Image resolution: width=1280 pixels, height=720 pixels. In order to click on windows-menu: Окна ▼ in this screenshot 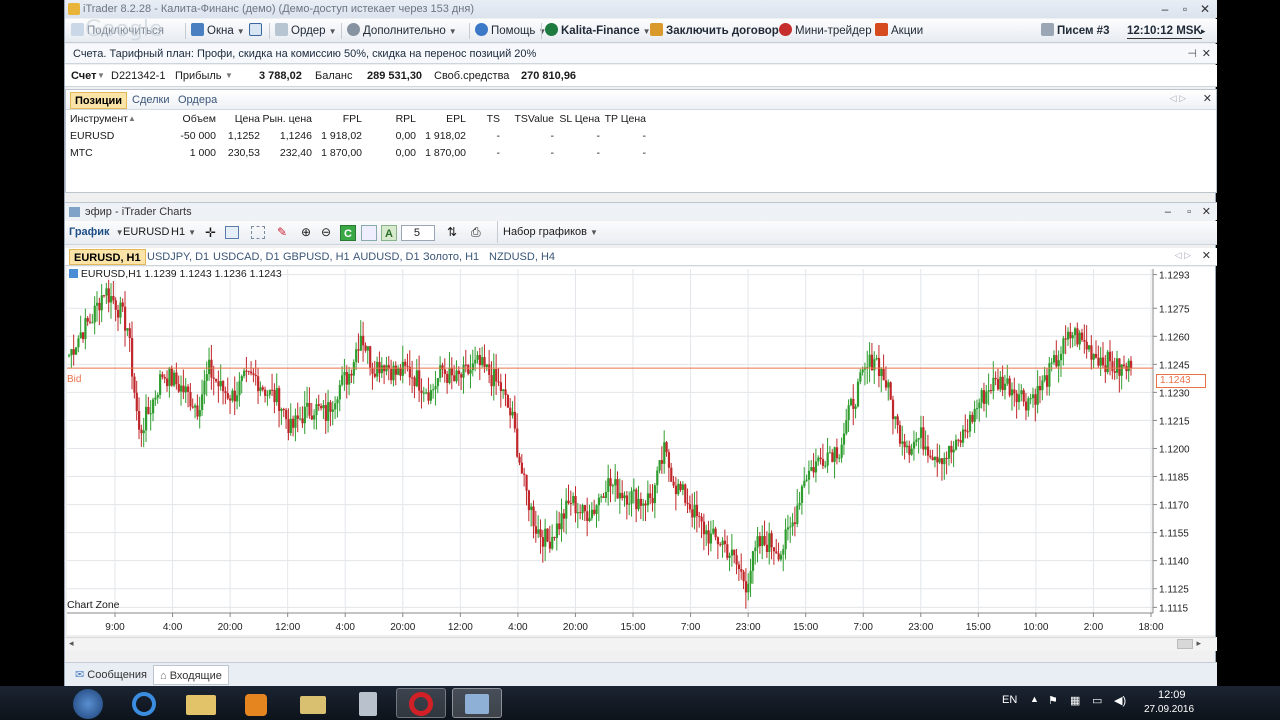, I will do `click(218, 31)`.